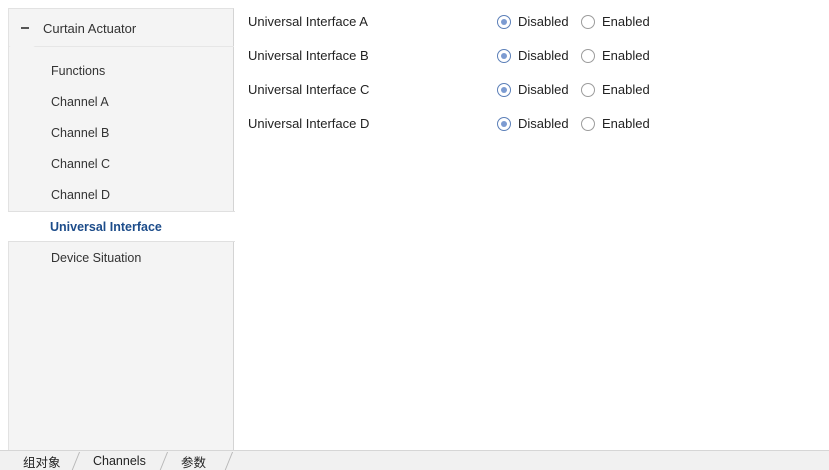  I want to click on tab-label: 组对象, so click(42, 462).